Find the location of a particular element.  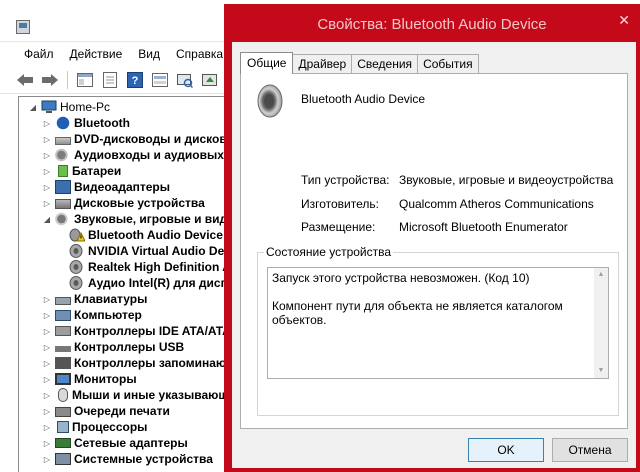

status-scrollbar: ▲ ▼ is located at coordinates (601, 323).